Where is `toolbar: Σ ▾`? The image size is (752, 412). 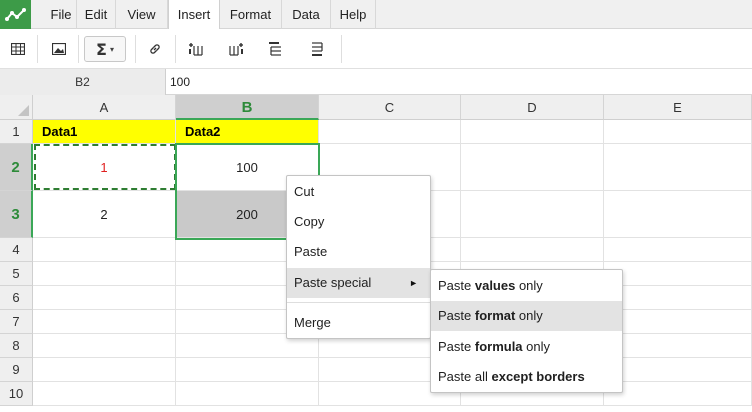 toolbar: Σ ▾ is located at coordinates (376, 49).